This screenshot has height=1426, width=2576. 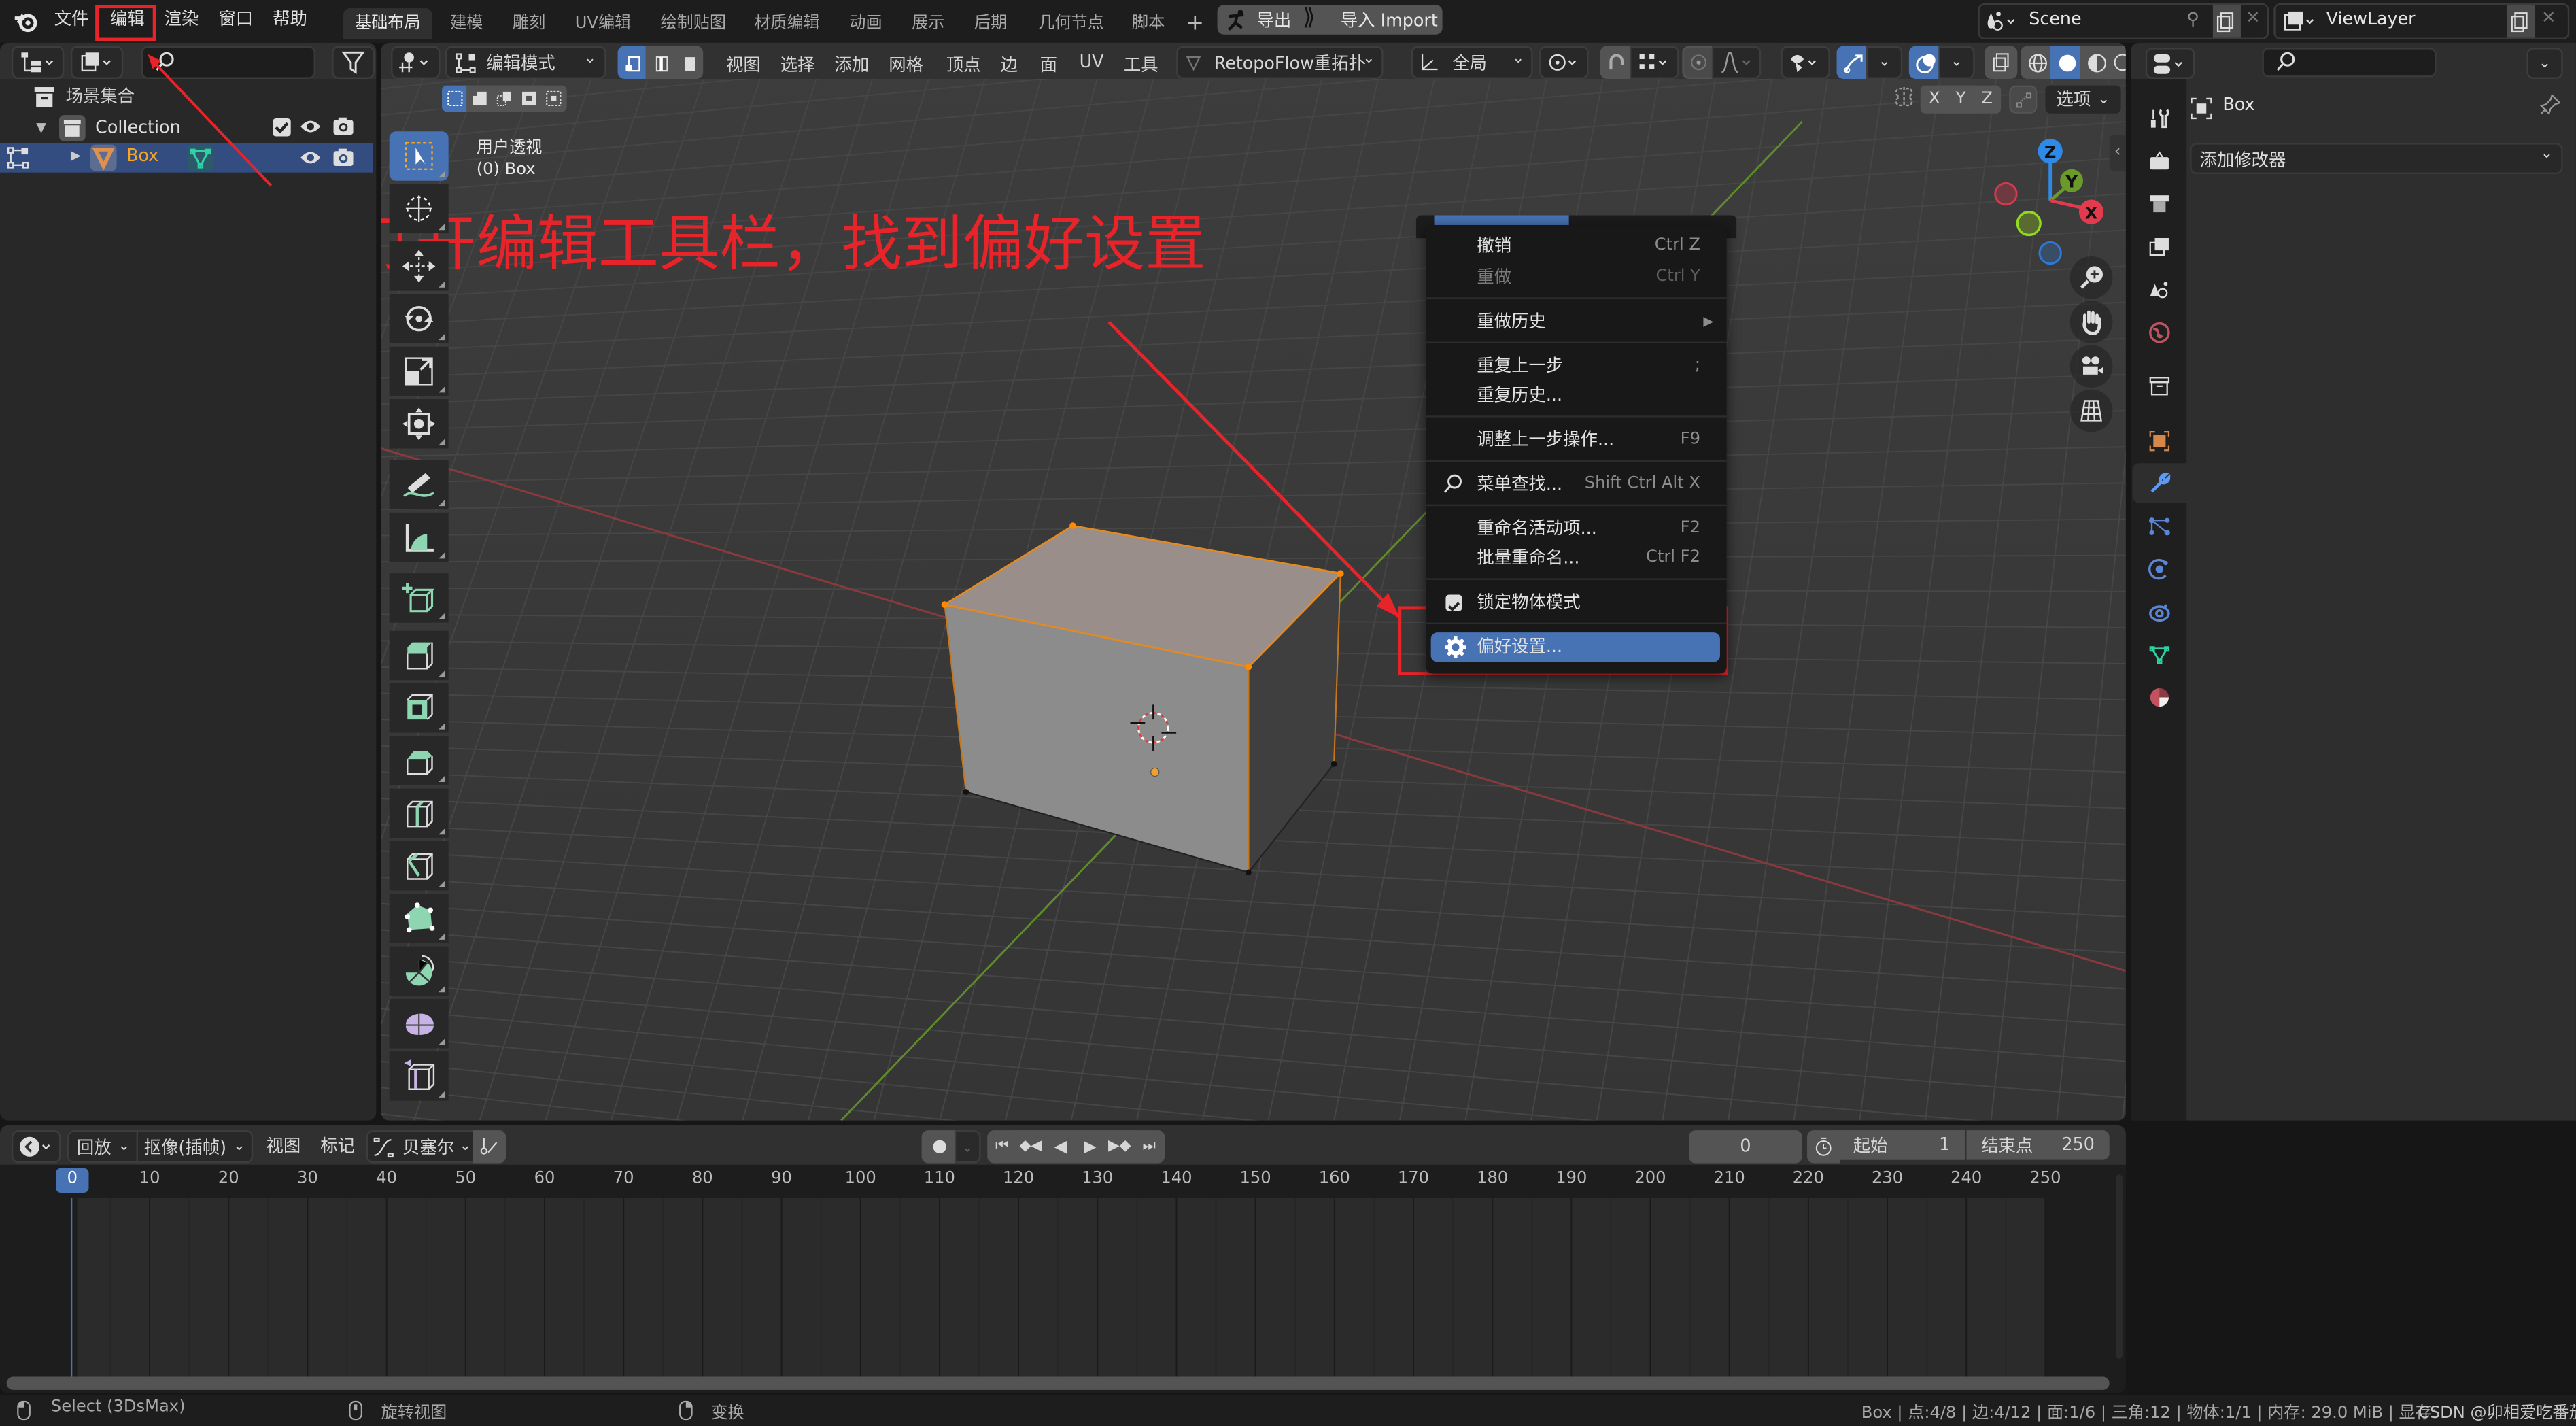 What do you see at coordinates (419, 156) in the screenshot?
I see `select-box-tool` at bounding box center [419, 156].